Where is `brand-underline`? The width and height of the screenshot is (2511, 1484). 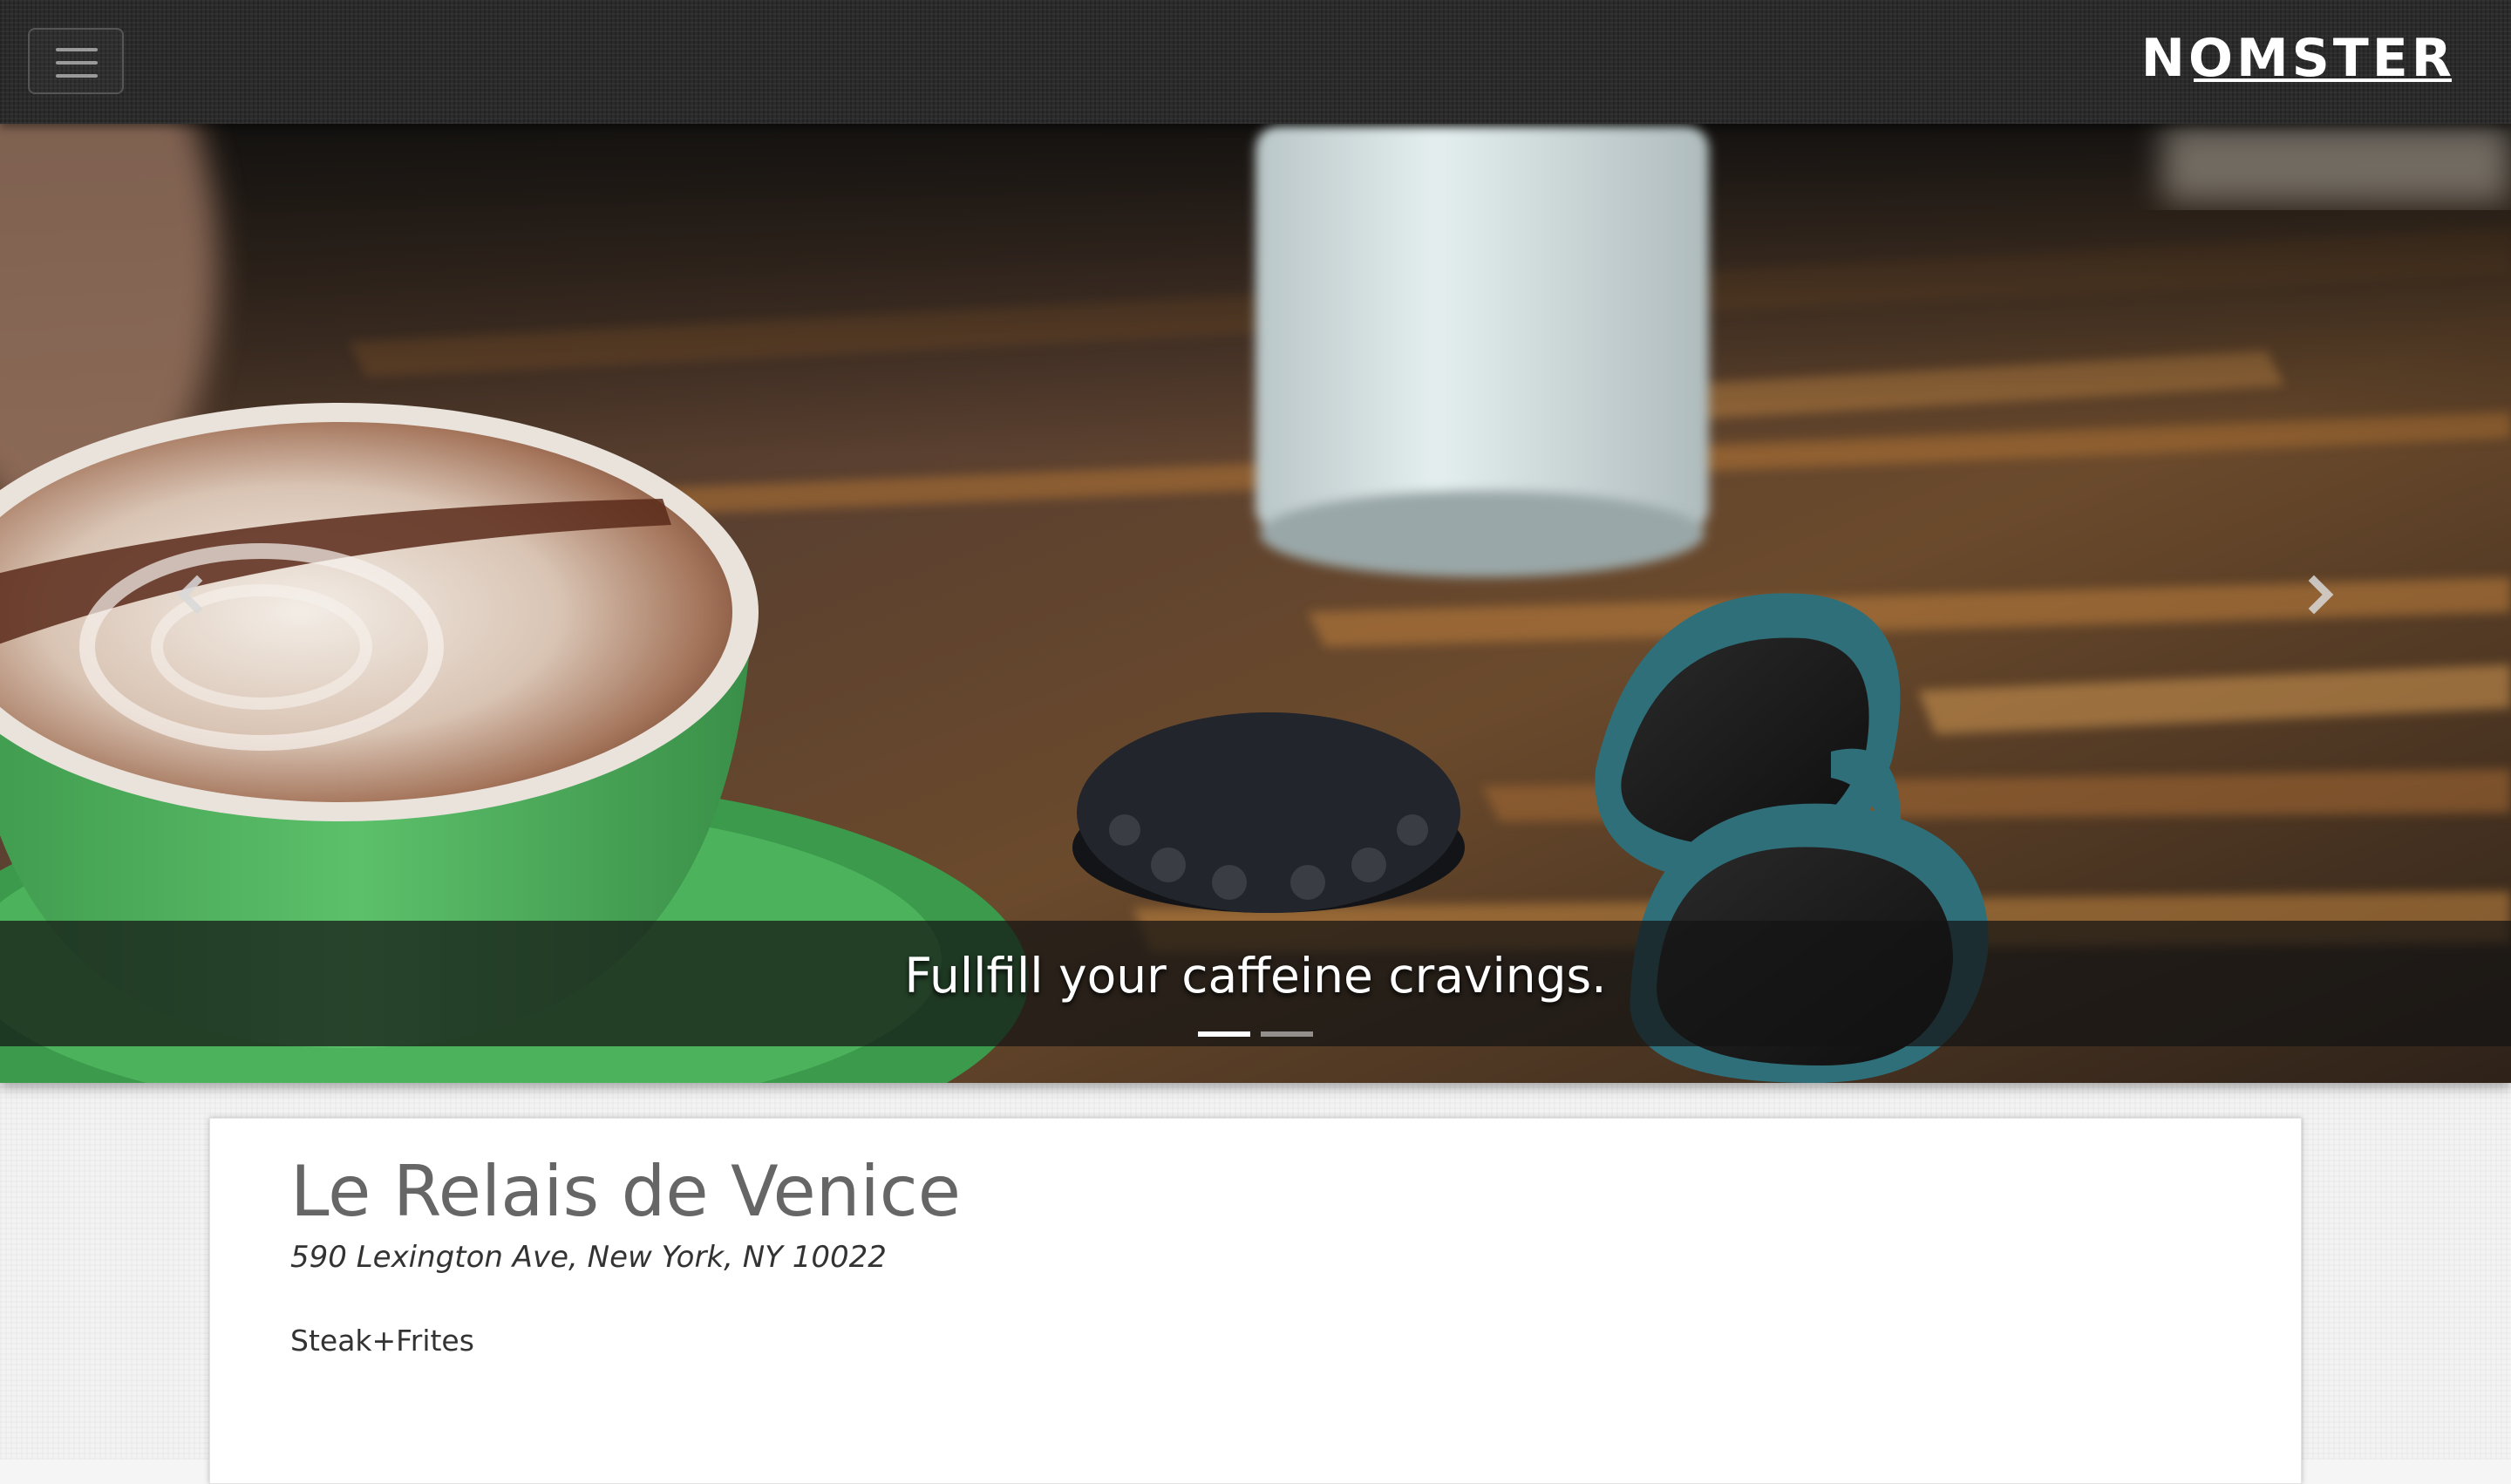
brand-underline is located at coordinates (2322, 80).